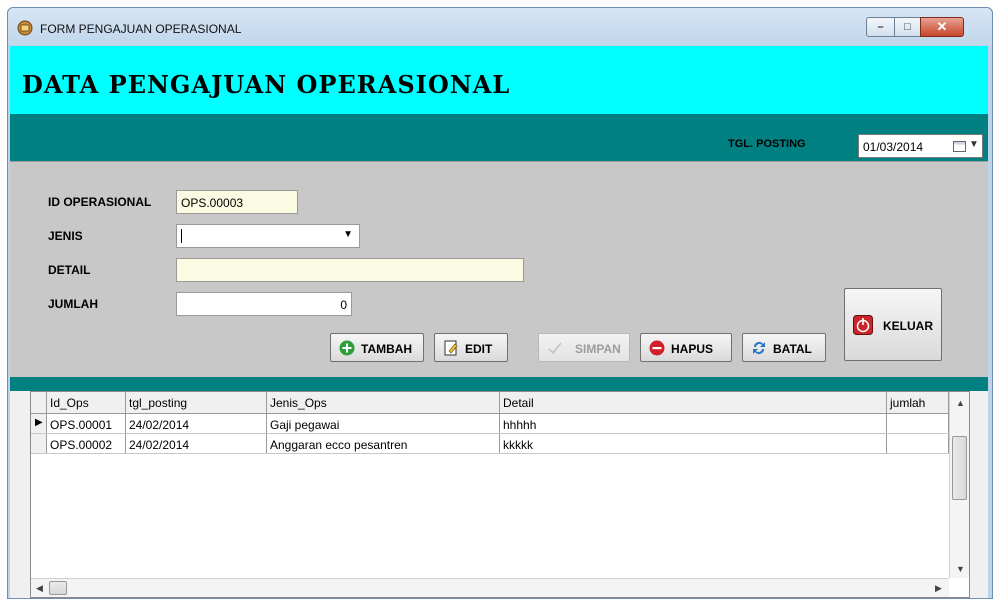 This screenshot has width=993, height=599. Describe the element at coordinates (693, 443) in the screenshot. I see `cell-detail: kkkkk` at that location.